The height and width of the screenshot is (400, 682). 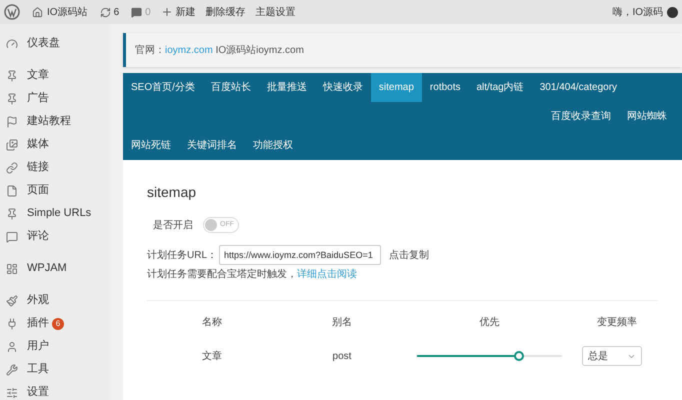 What do you see at coordinates (12, 12) in the screenshot?
I see `wordpress-logo-icon` at bounding box center [12, 12].